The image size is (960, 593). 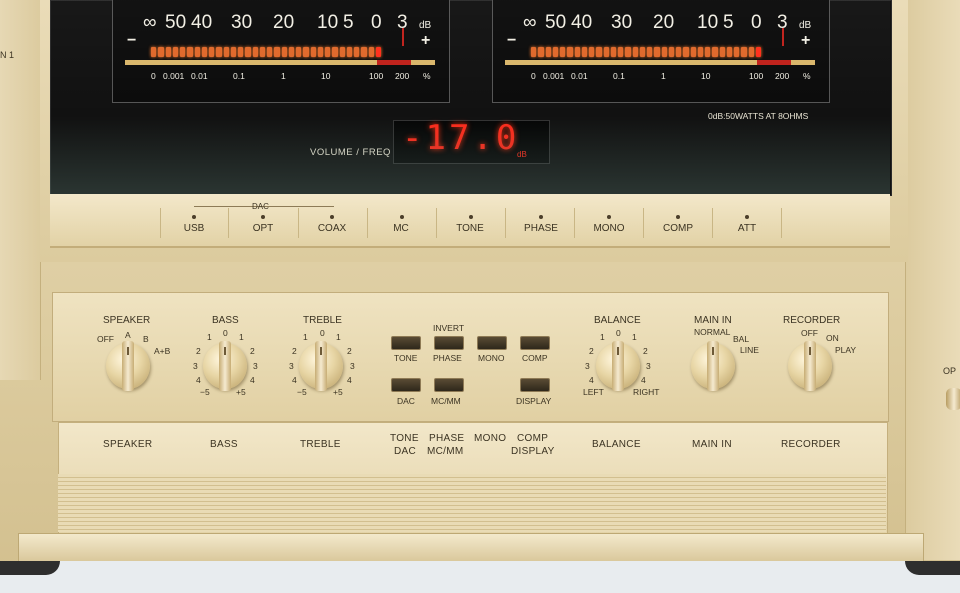 What do you see at coordinates (618, 366) in the screenshot?
I see `balance-knob` at bounding box center [618, 366].